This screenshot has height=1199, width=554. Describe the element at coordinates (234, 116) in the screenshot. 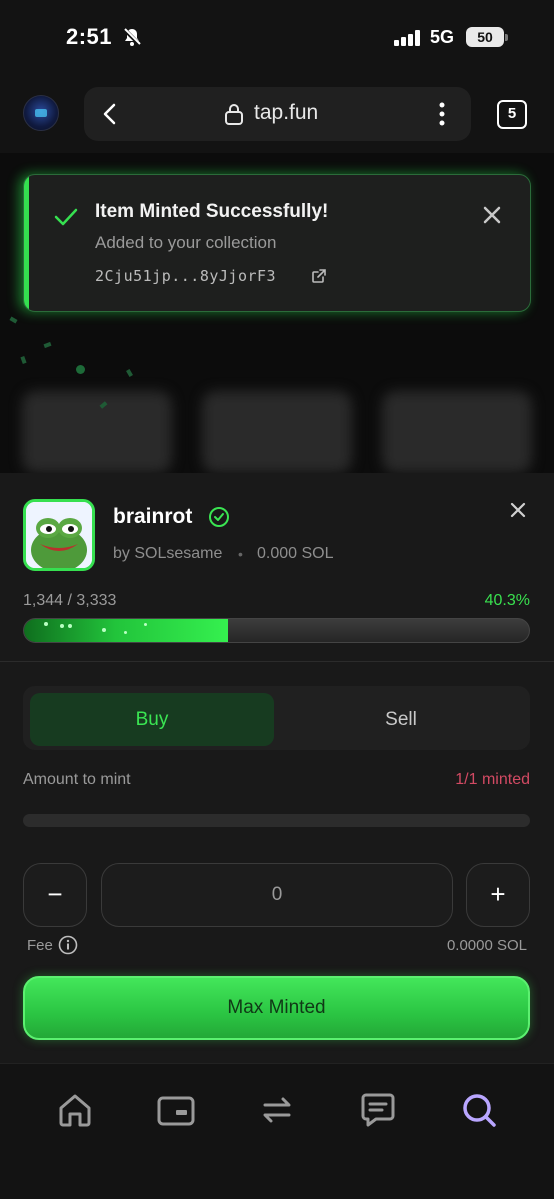

I see `lock-icon` at that location.